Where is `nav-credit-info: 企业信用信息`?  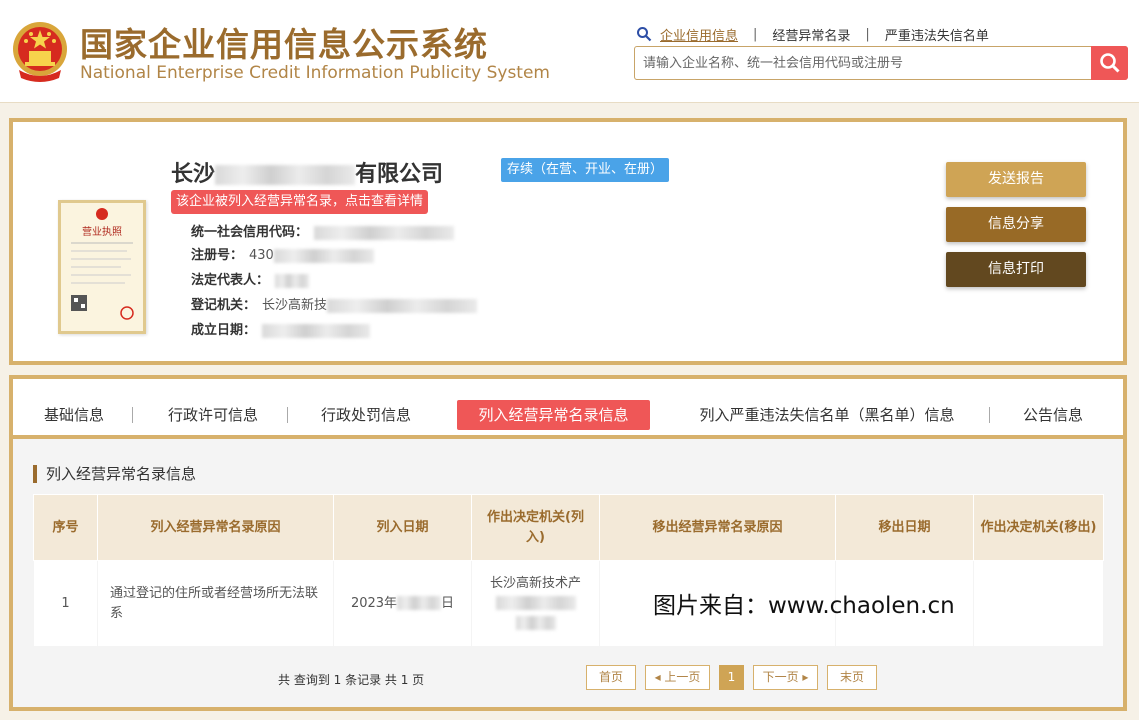 nav-credit-info: 企业信用信息 is located at coordinates (699, 34).